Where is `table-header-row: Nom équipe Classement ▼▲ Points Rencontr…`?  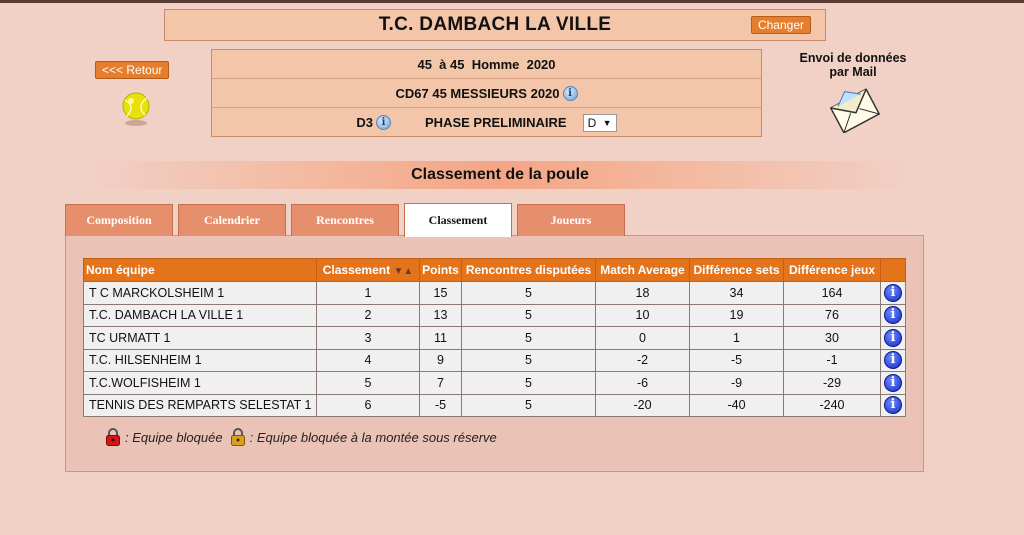 table-header-row: Nom équipe Classement ▼▲ Points Rencontr… is located at coordinates (494, 270).